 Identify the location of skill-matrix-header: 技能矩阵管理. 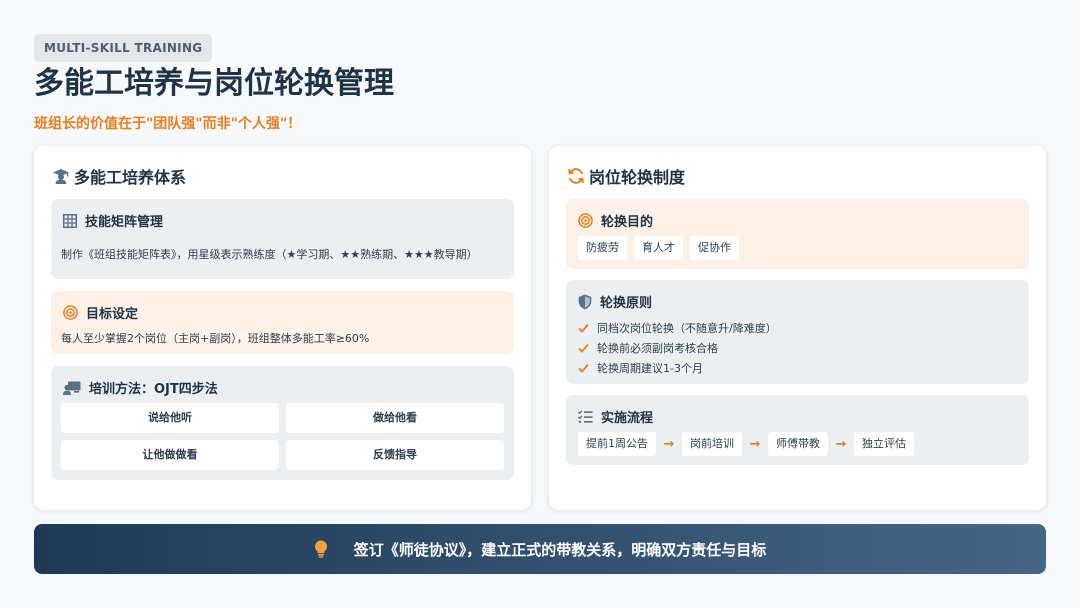
(113, 220).